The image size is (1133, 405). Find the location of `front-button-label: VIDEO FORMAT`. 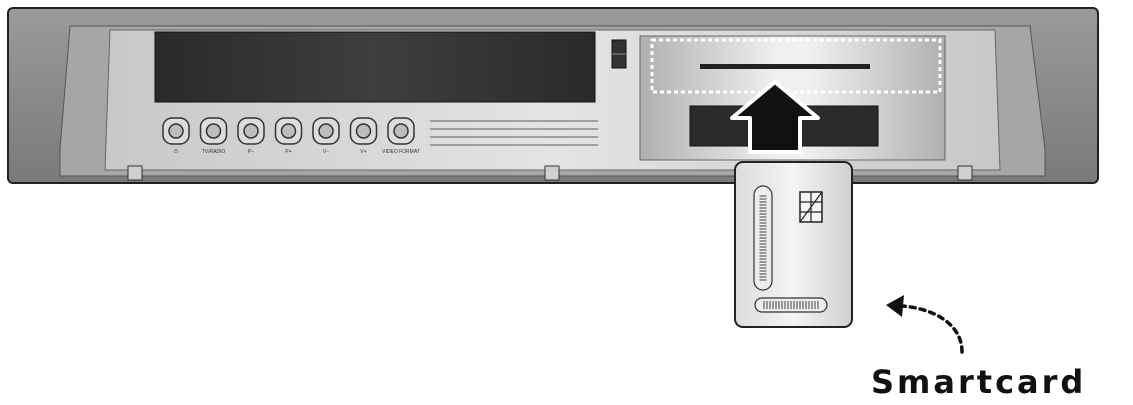

front-button-label: VIDEO FORMAT is located at coordinates (401, 152).